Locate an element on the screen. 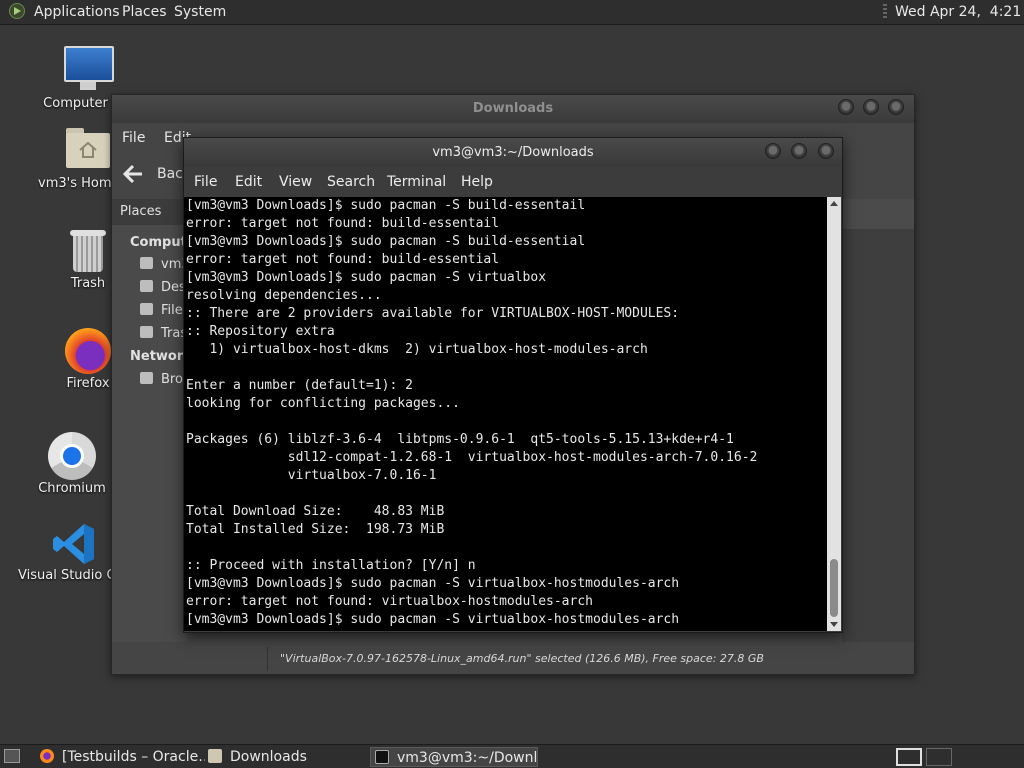 This screenshot has height=768, width=1024. terminal-line: :: Proceed with installation? [Y/n] n is located at coordinates (331, 565).